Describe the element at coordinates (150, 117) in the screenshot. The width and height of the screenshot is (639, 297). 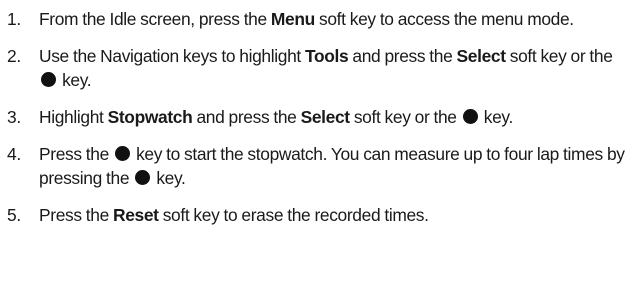
I see `key-name-label: Stopwatch` at that location.